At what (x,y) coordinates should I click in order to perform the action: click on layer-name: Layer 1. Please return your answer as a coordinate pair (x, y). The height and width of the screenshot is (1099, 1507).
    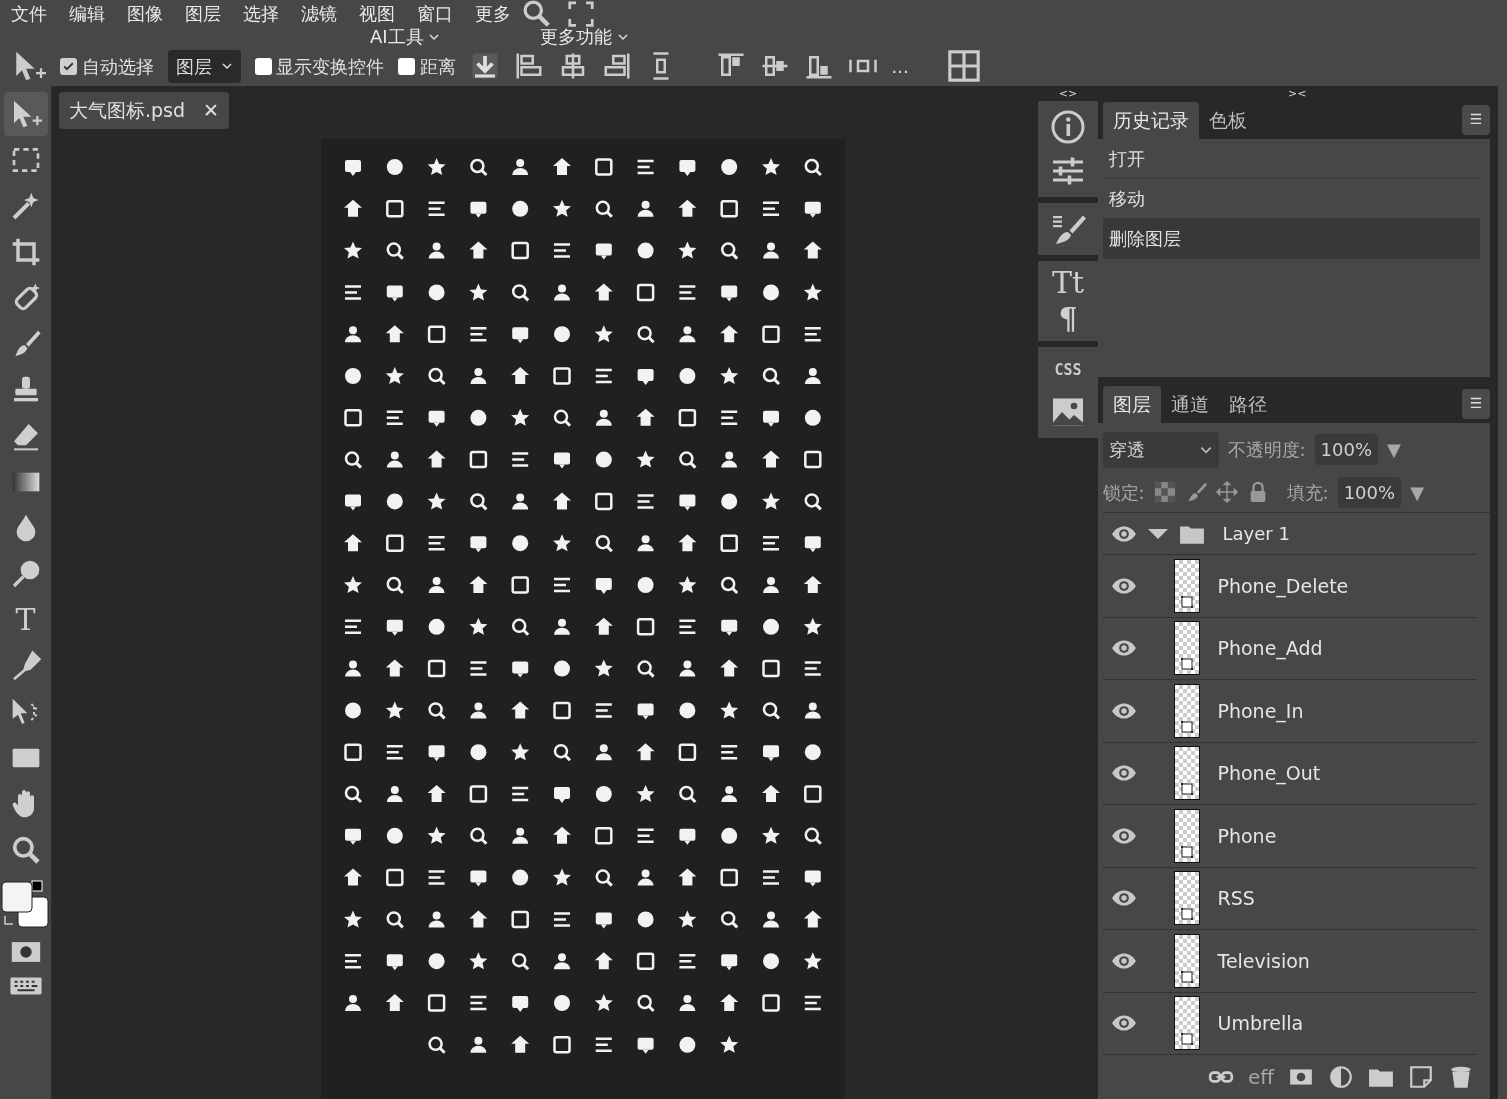
    Looking at the image, I should click on (1256, 534).